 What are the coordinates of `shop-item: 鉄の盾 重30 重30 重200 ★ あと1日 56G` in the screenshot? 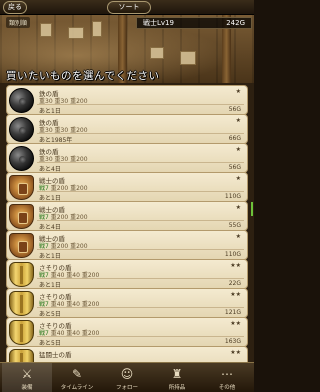 It's located at (127, 100).